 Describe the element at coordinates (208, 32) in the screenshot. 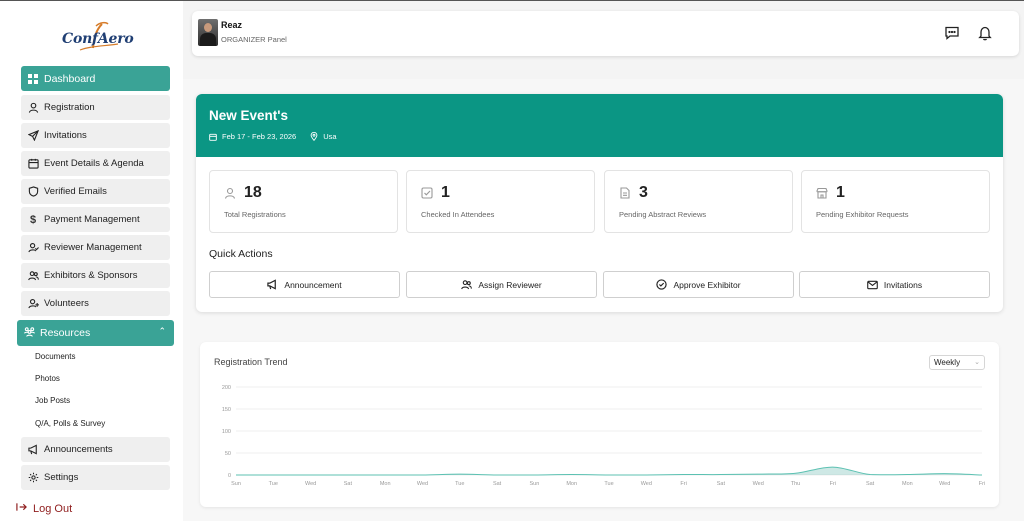

I see `avatar` at that location.